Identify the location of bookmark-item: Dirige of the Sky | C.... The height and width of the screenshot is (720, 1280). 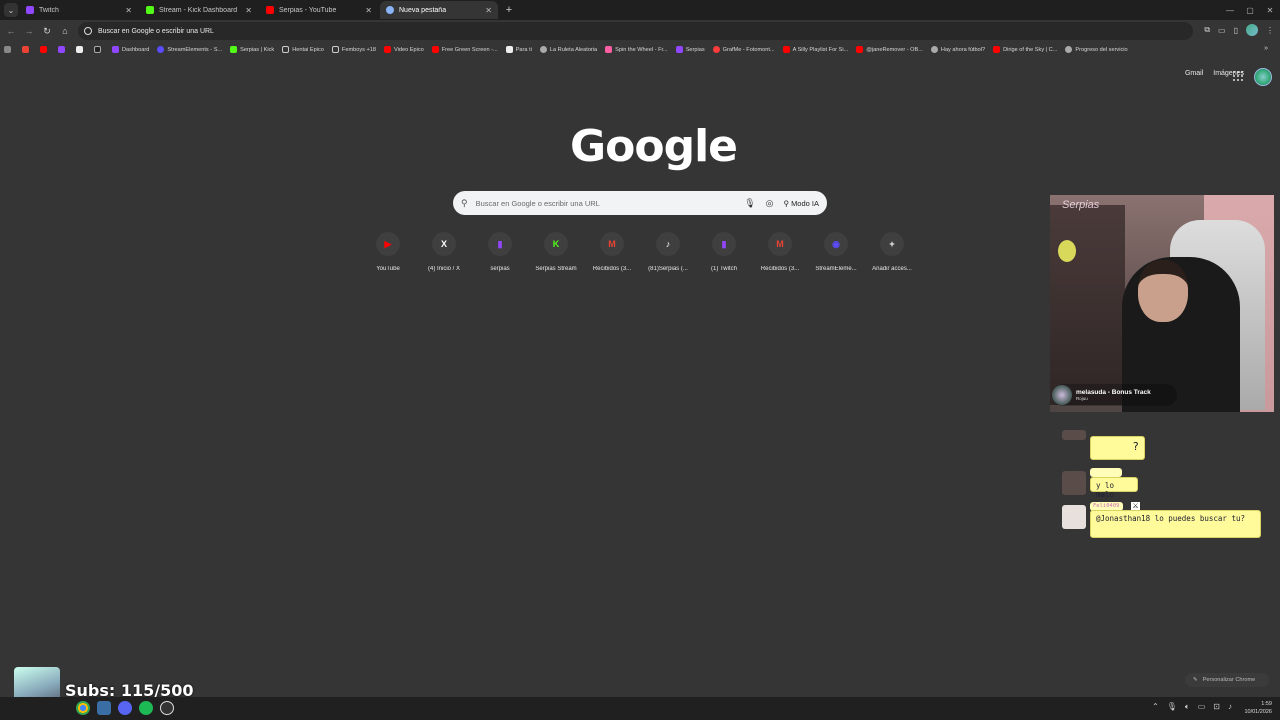
(1025, 49).